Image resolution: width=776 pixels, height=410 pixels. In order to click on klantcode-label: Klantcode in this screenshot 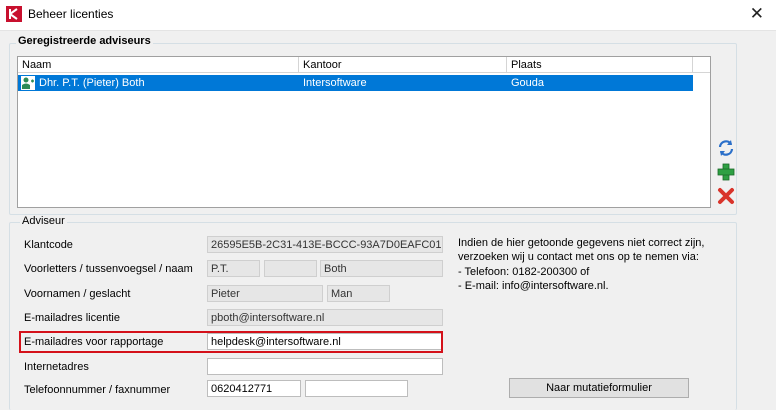, I will do `click(48, 245)`.